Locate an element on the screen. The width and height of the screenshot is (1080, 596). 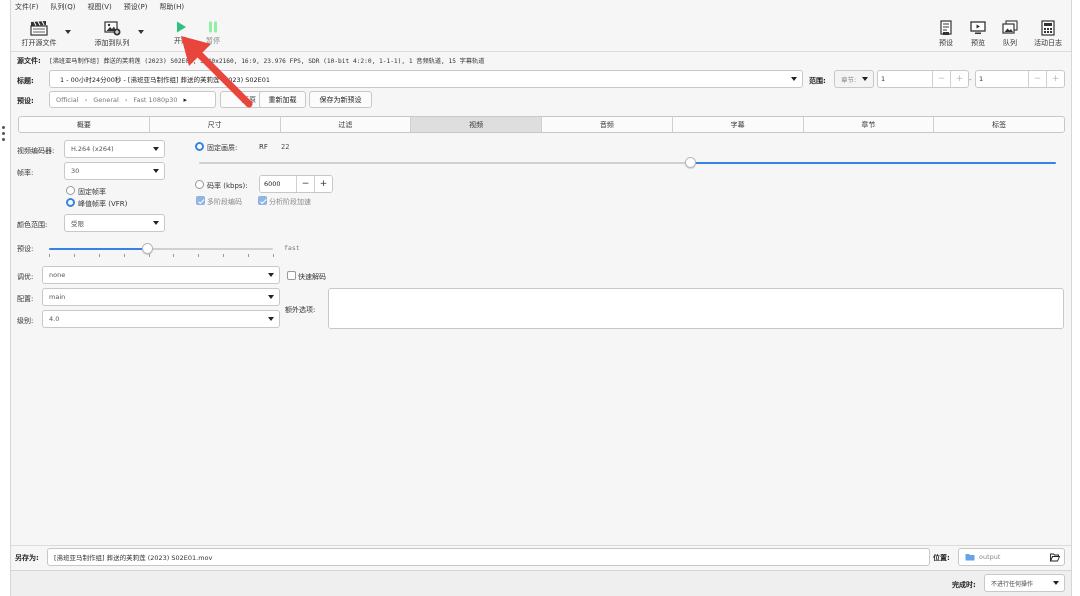
tab-tags: 标签 is located at coordinates (999, 124).